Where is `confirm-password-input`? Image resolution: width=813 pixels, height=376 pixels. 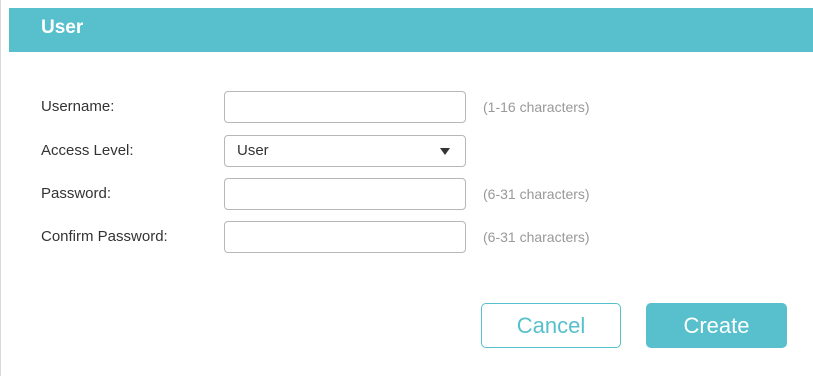
confirm-password-input is located at coordinates (345, 237).